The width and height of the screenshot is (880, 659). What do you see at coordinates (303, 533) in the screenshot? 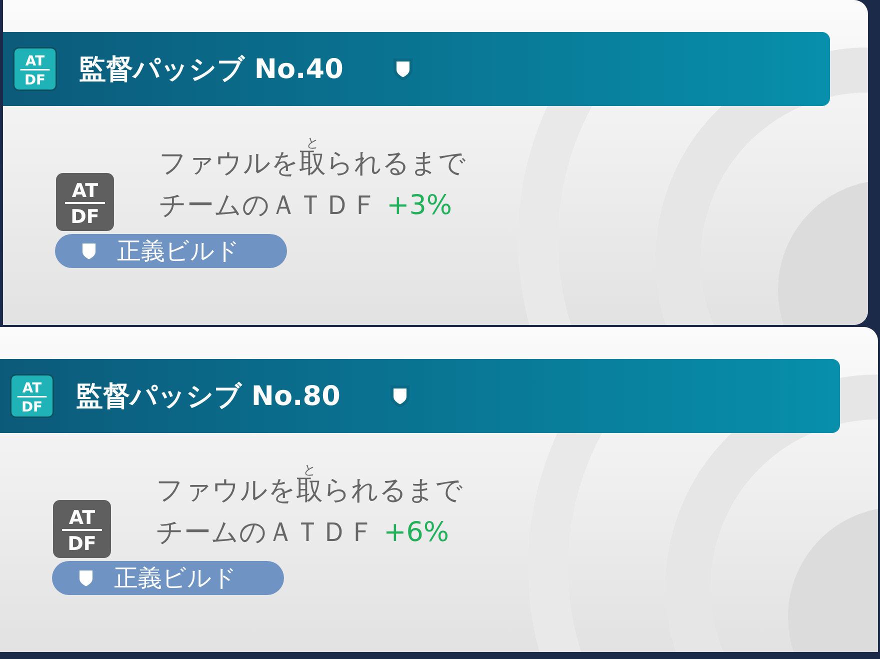
I see `effect-text: チームのＡＴＤＦ +6%` at bounding box center [303, 533].